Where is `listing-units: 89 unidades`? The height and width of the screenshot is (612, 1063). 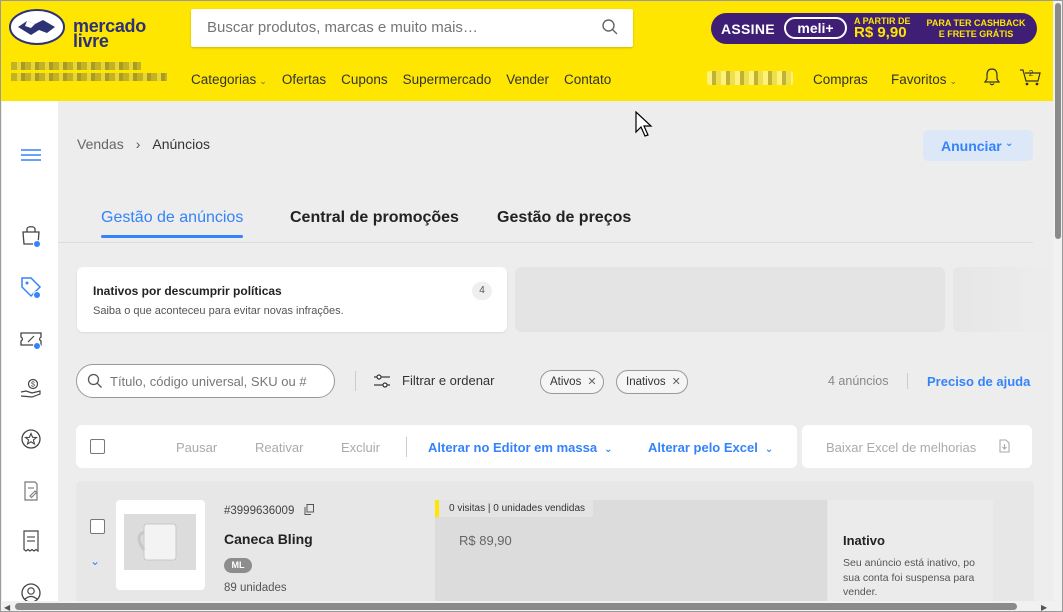
listing-units: 89 unidades is located at coordinates (255, 588).